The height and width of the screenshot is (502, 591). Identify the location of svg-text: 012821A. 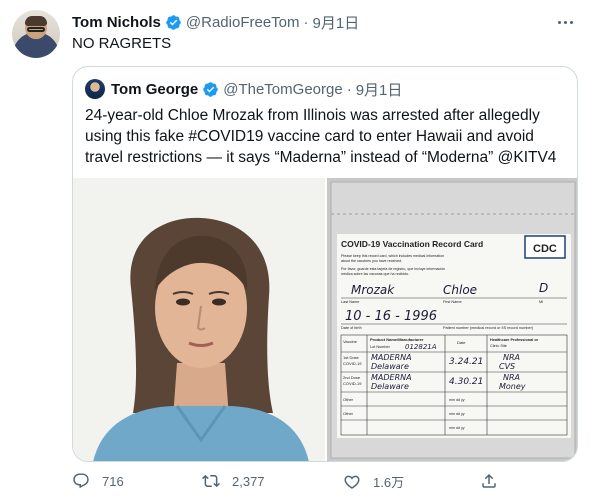
(421, 347).